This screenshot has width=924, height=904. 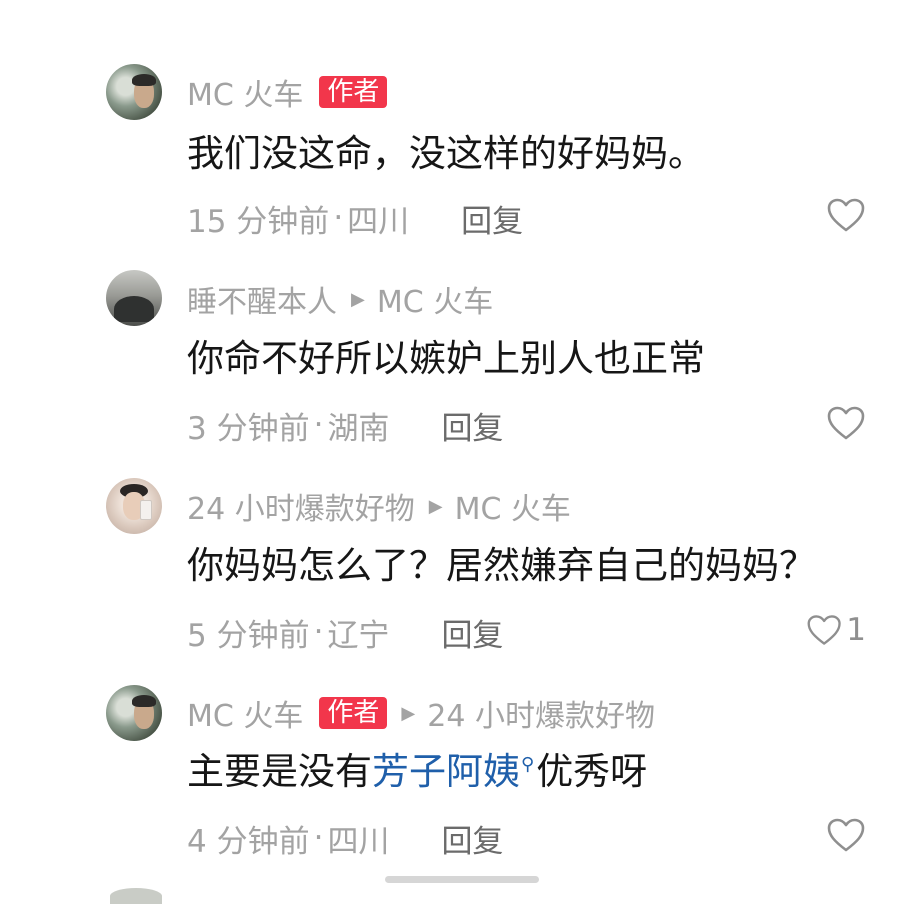 I want to click on comment-location: 湖南, so click(x=358, y=428).